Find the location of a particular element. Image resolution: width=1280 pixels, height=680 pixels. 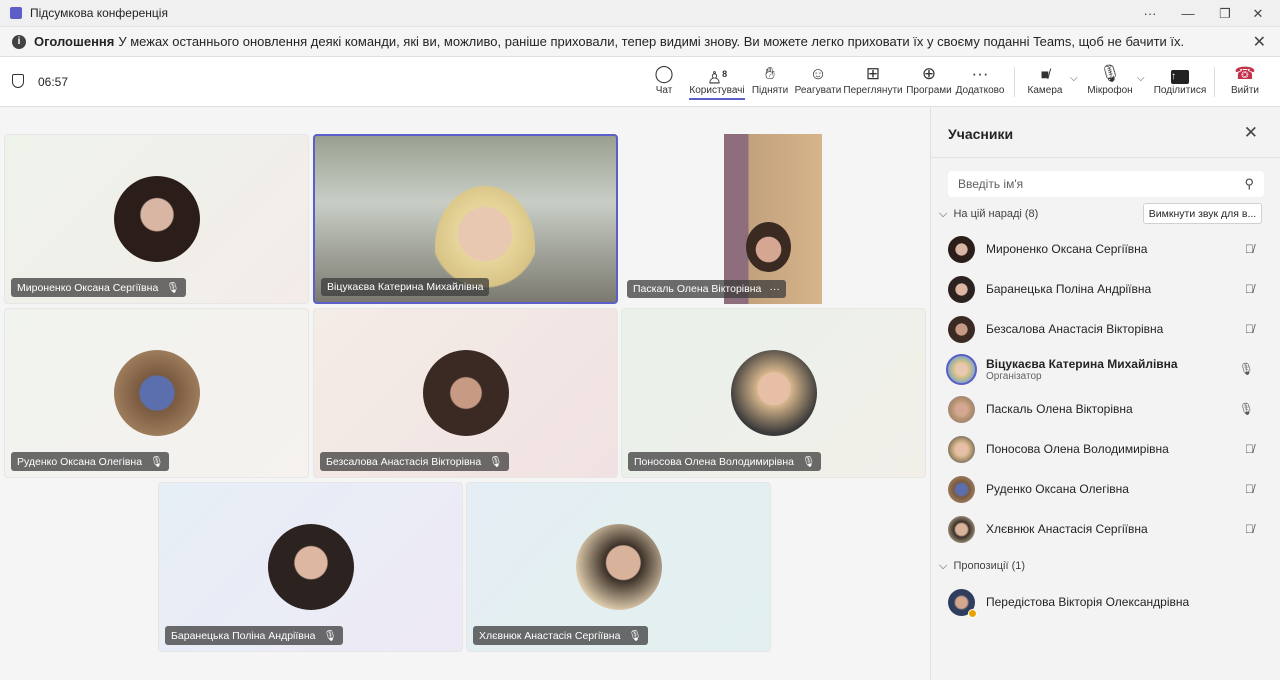

video-tile: Хлєвнюк Анастасія Сергіївна 🎙︎ is located at coordinates (618, 567).